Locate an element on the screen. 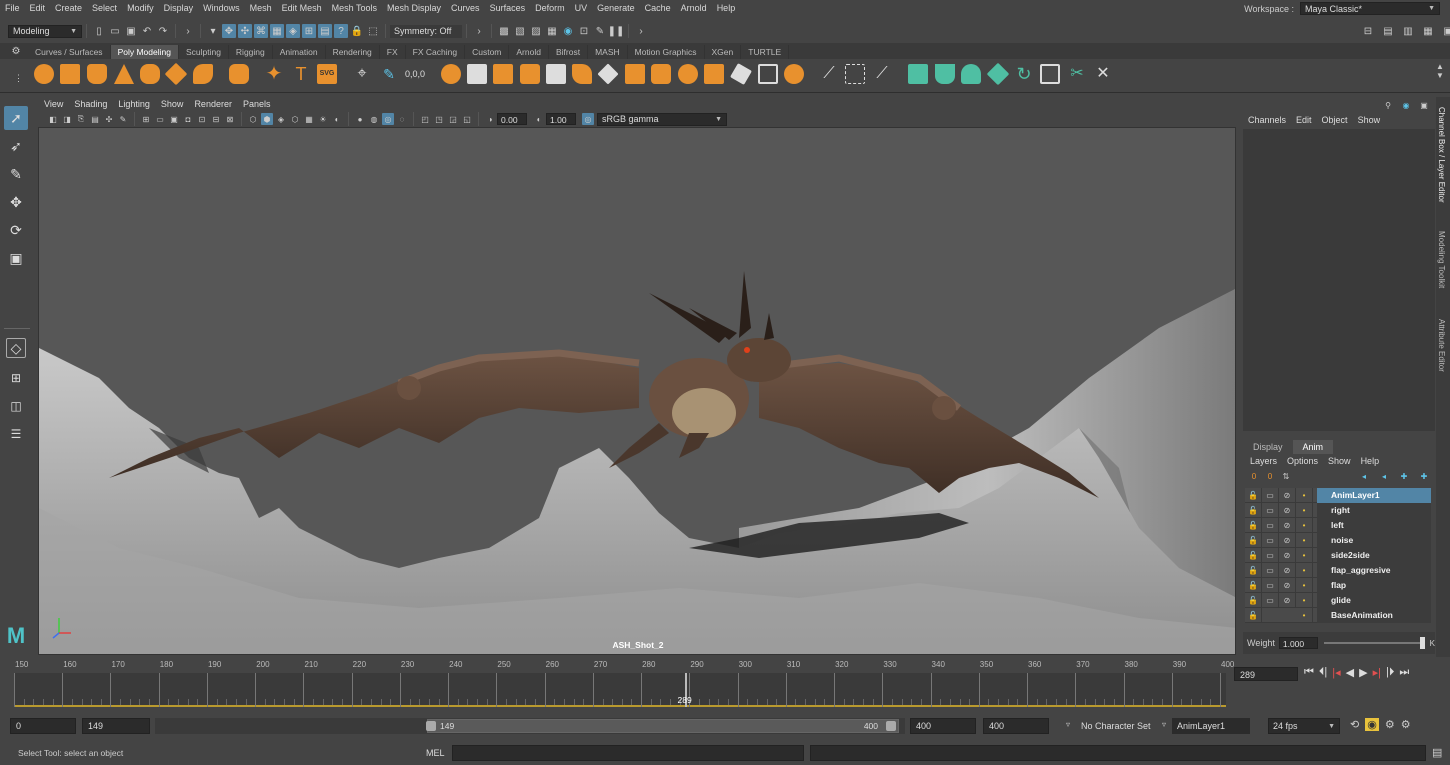  marquee-icon: ⬚ is located at coordinates (373, 31).